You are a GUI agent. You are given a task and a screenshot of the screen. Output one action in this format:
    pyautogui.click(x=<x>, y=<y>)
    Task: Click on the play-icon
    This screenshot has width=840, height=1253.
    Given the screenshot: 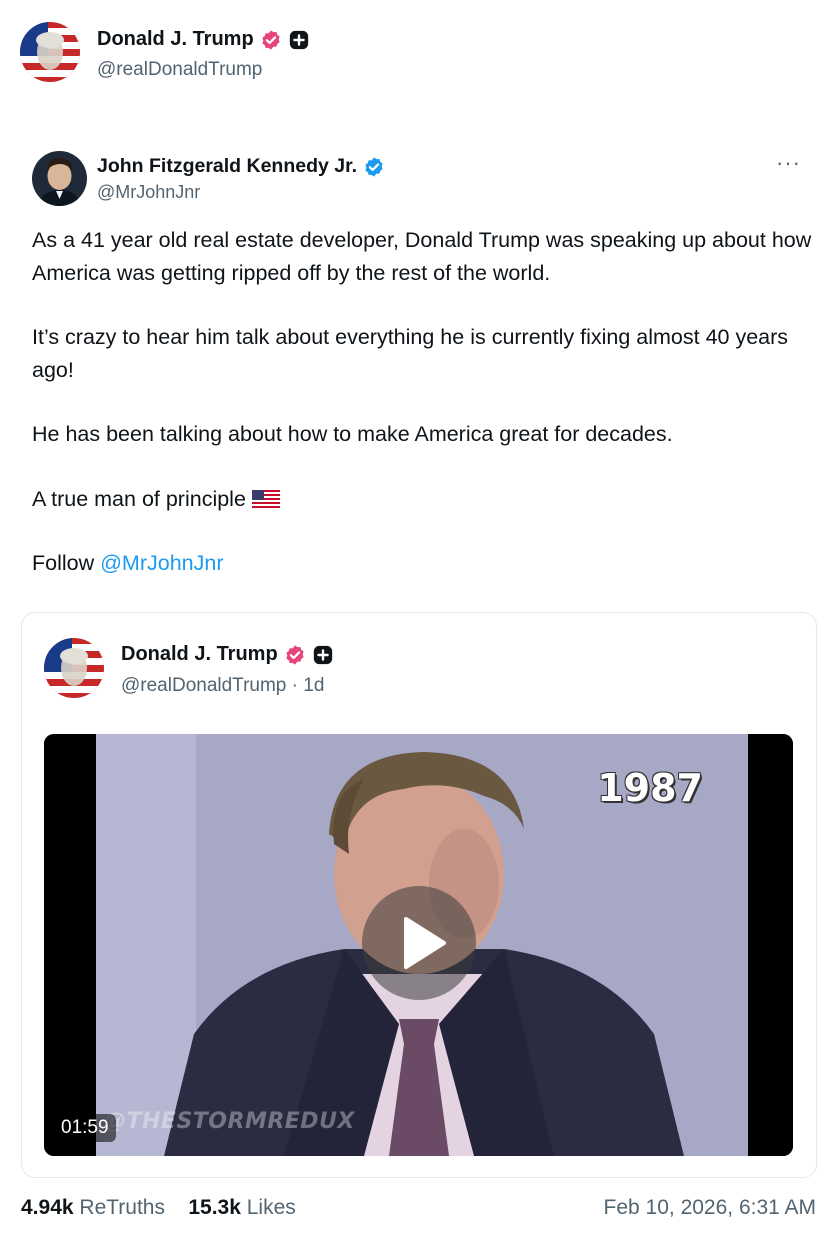 What is the action you would take?
    pyautogui.click(x=425, y=943)
    